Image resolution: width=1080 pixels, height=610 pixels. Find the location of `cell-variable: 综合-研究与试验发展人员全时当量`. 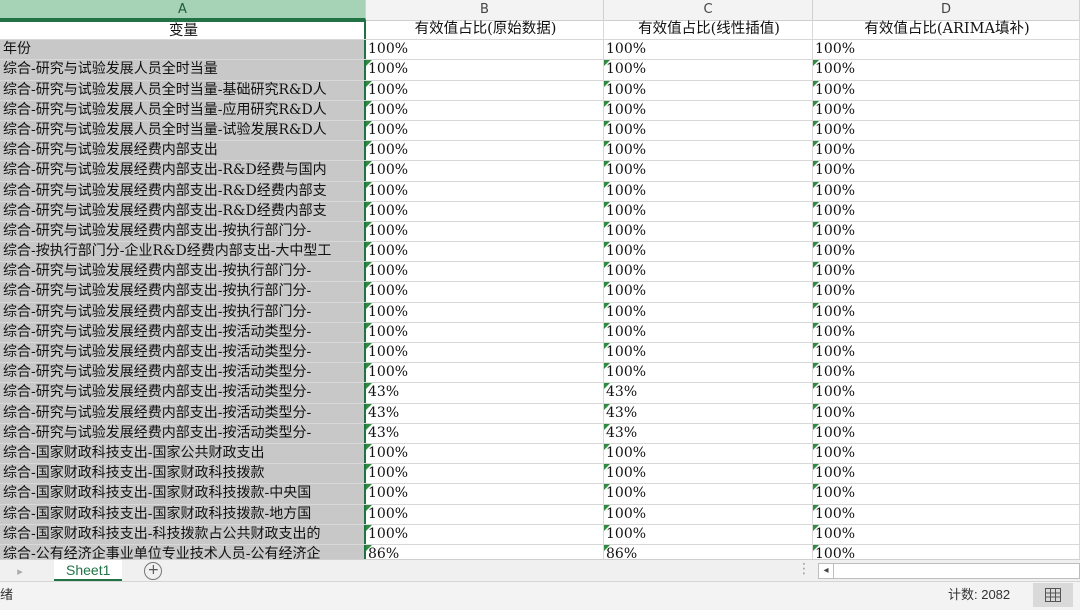

cell-variable: 综合-研究与试验发展人员全时当量 is located at coordinates (183, 70).